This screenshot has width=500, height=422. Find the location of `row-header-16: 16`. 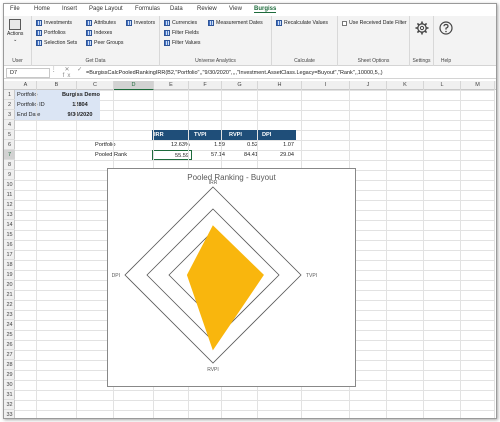

row-header-16: 16 is located at coordinates (9, 245).